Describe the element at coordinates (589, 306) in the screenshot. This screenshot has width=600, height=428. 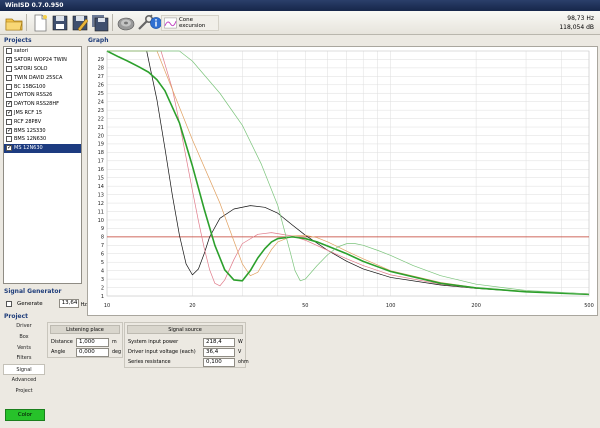
I see `x-tick-label: 500` at that location.